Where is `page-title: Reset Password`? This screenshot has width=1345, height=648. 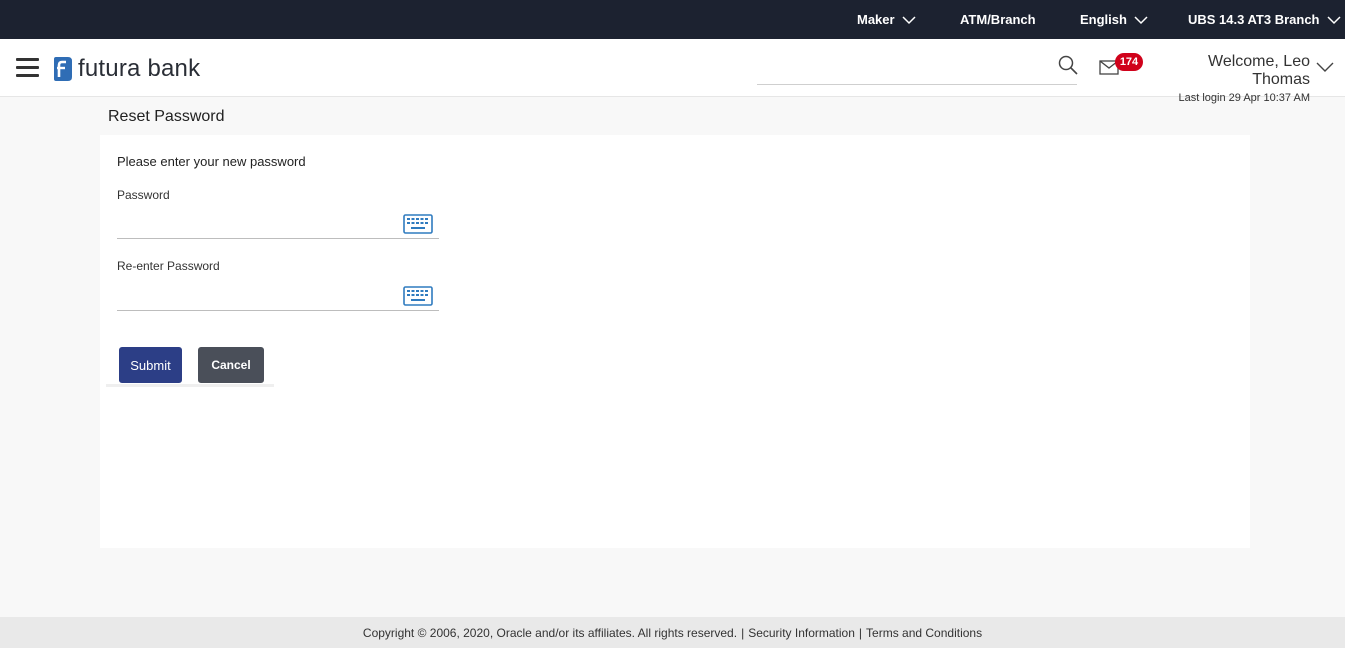
page-title: Reset Password is located at coordinates (166, 116).